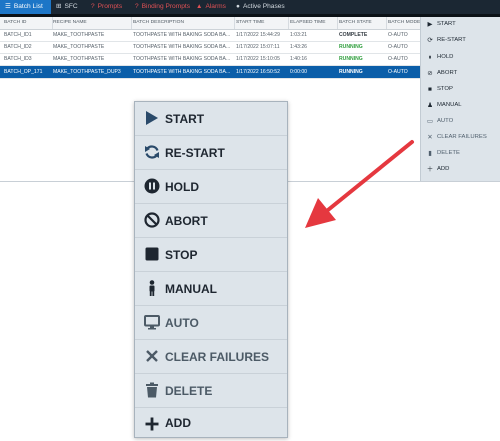 This screenshot has width=500, height=441. I want to click on add-menu-item: ADD, so click(211, 422).